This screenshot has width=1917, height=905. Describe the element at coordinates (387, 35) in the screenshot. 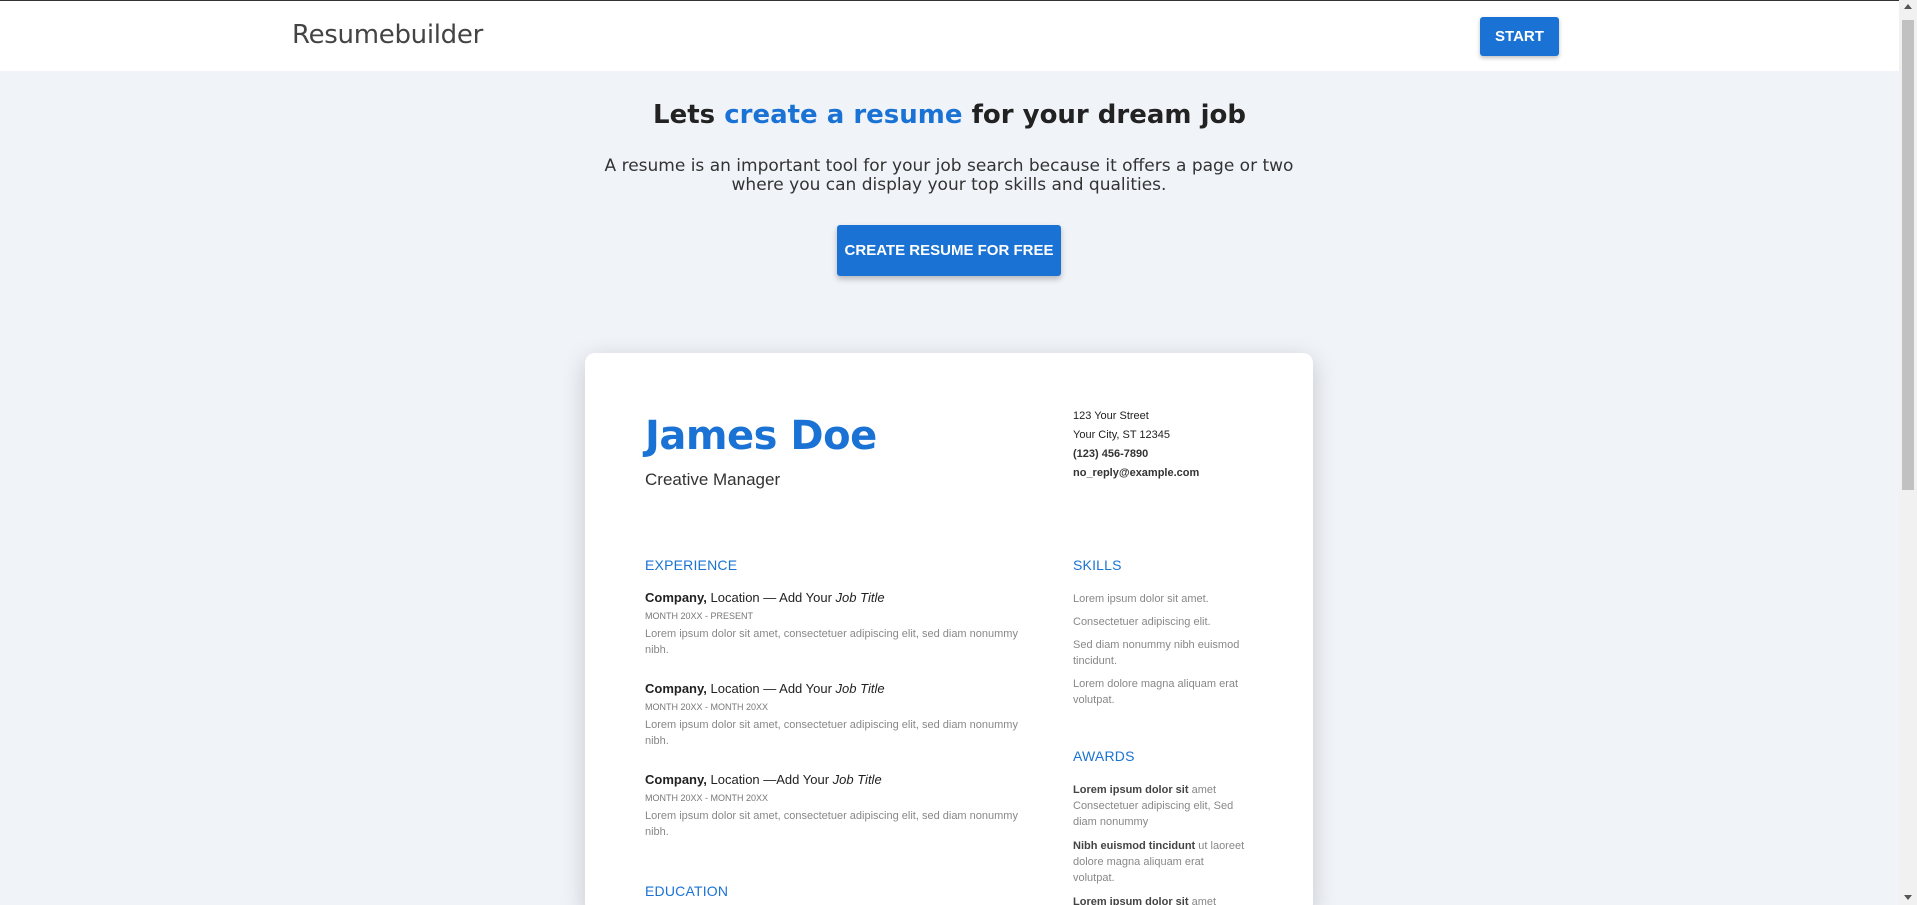

I see `brand-logo: Resumebuilder` at that location.